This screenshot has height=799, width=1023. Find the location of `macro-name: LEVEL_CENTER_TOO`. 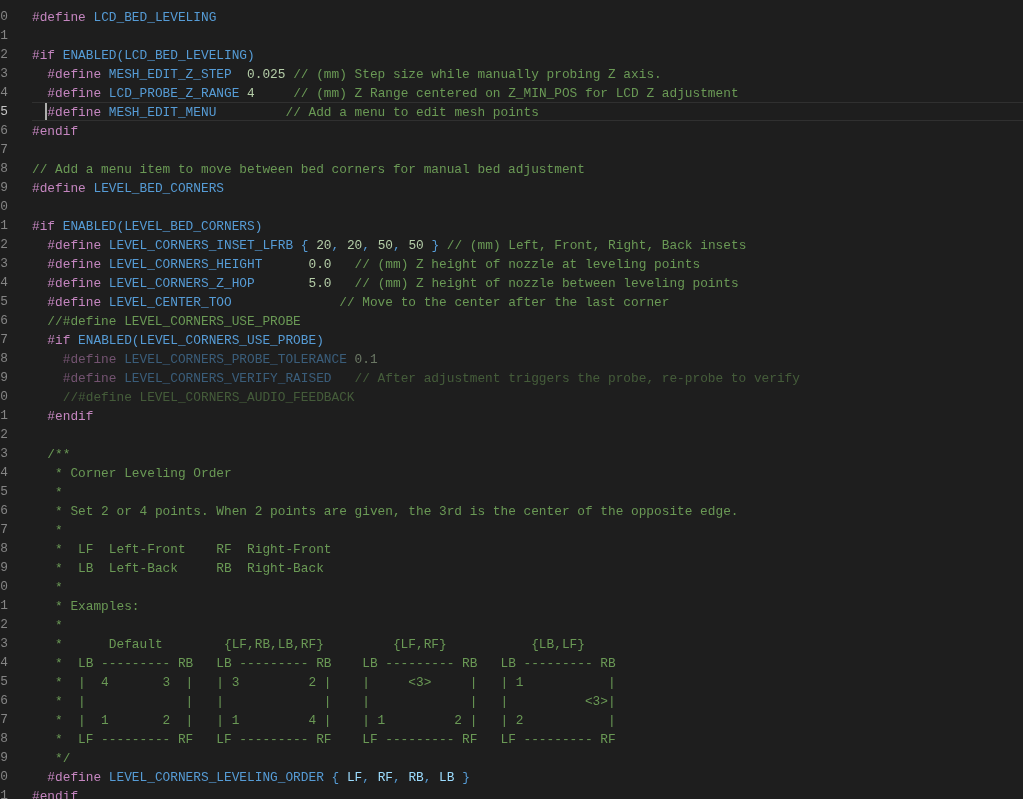

macro-name: LEVEL_CENTER_TOO is located at coordinates (170, 302).